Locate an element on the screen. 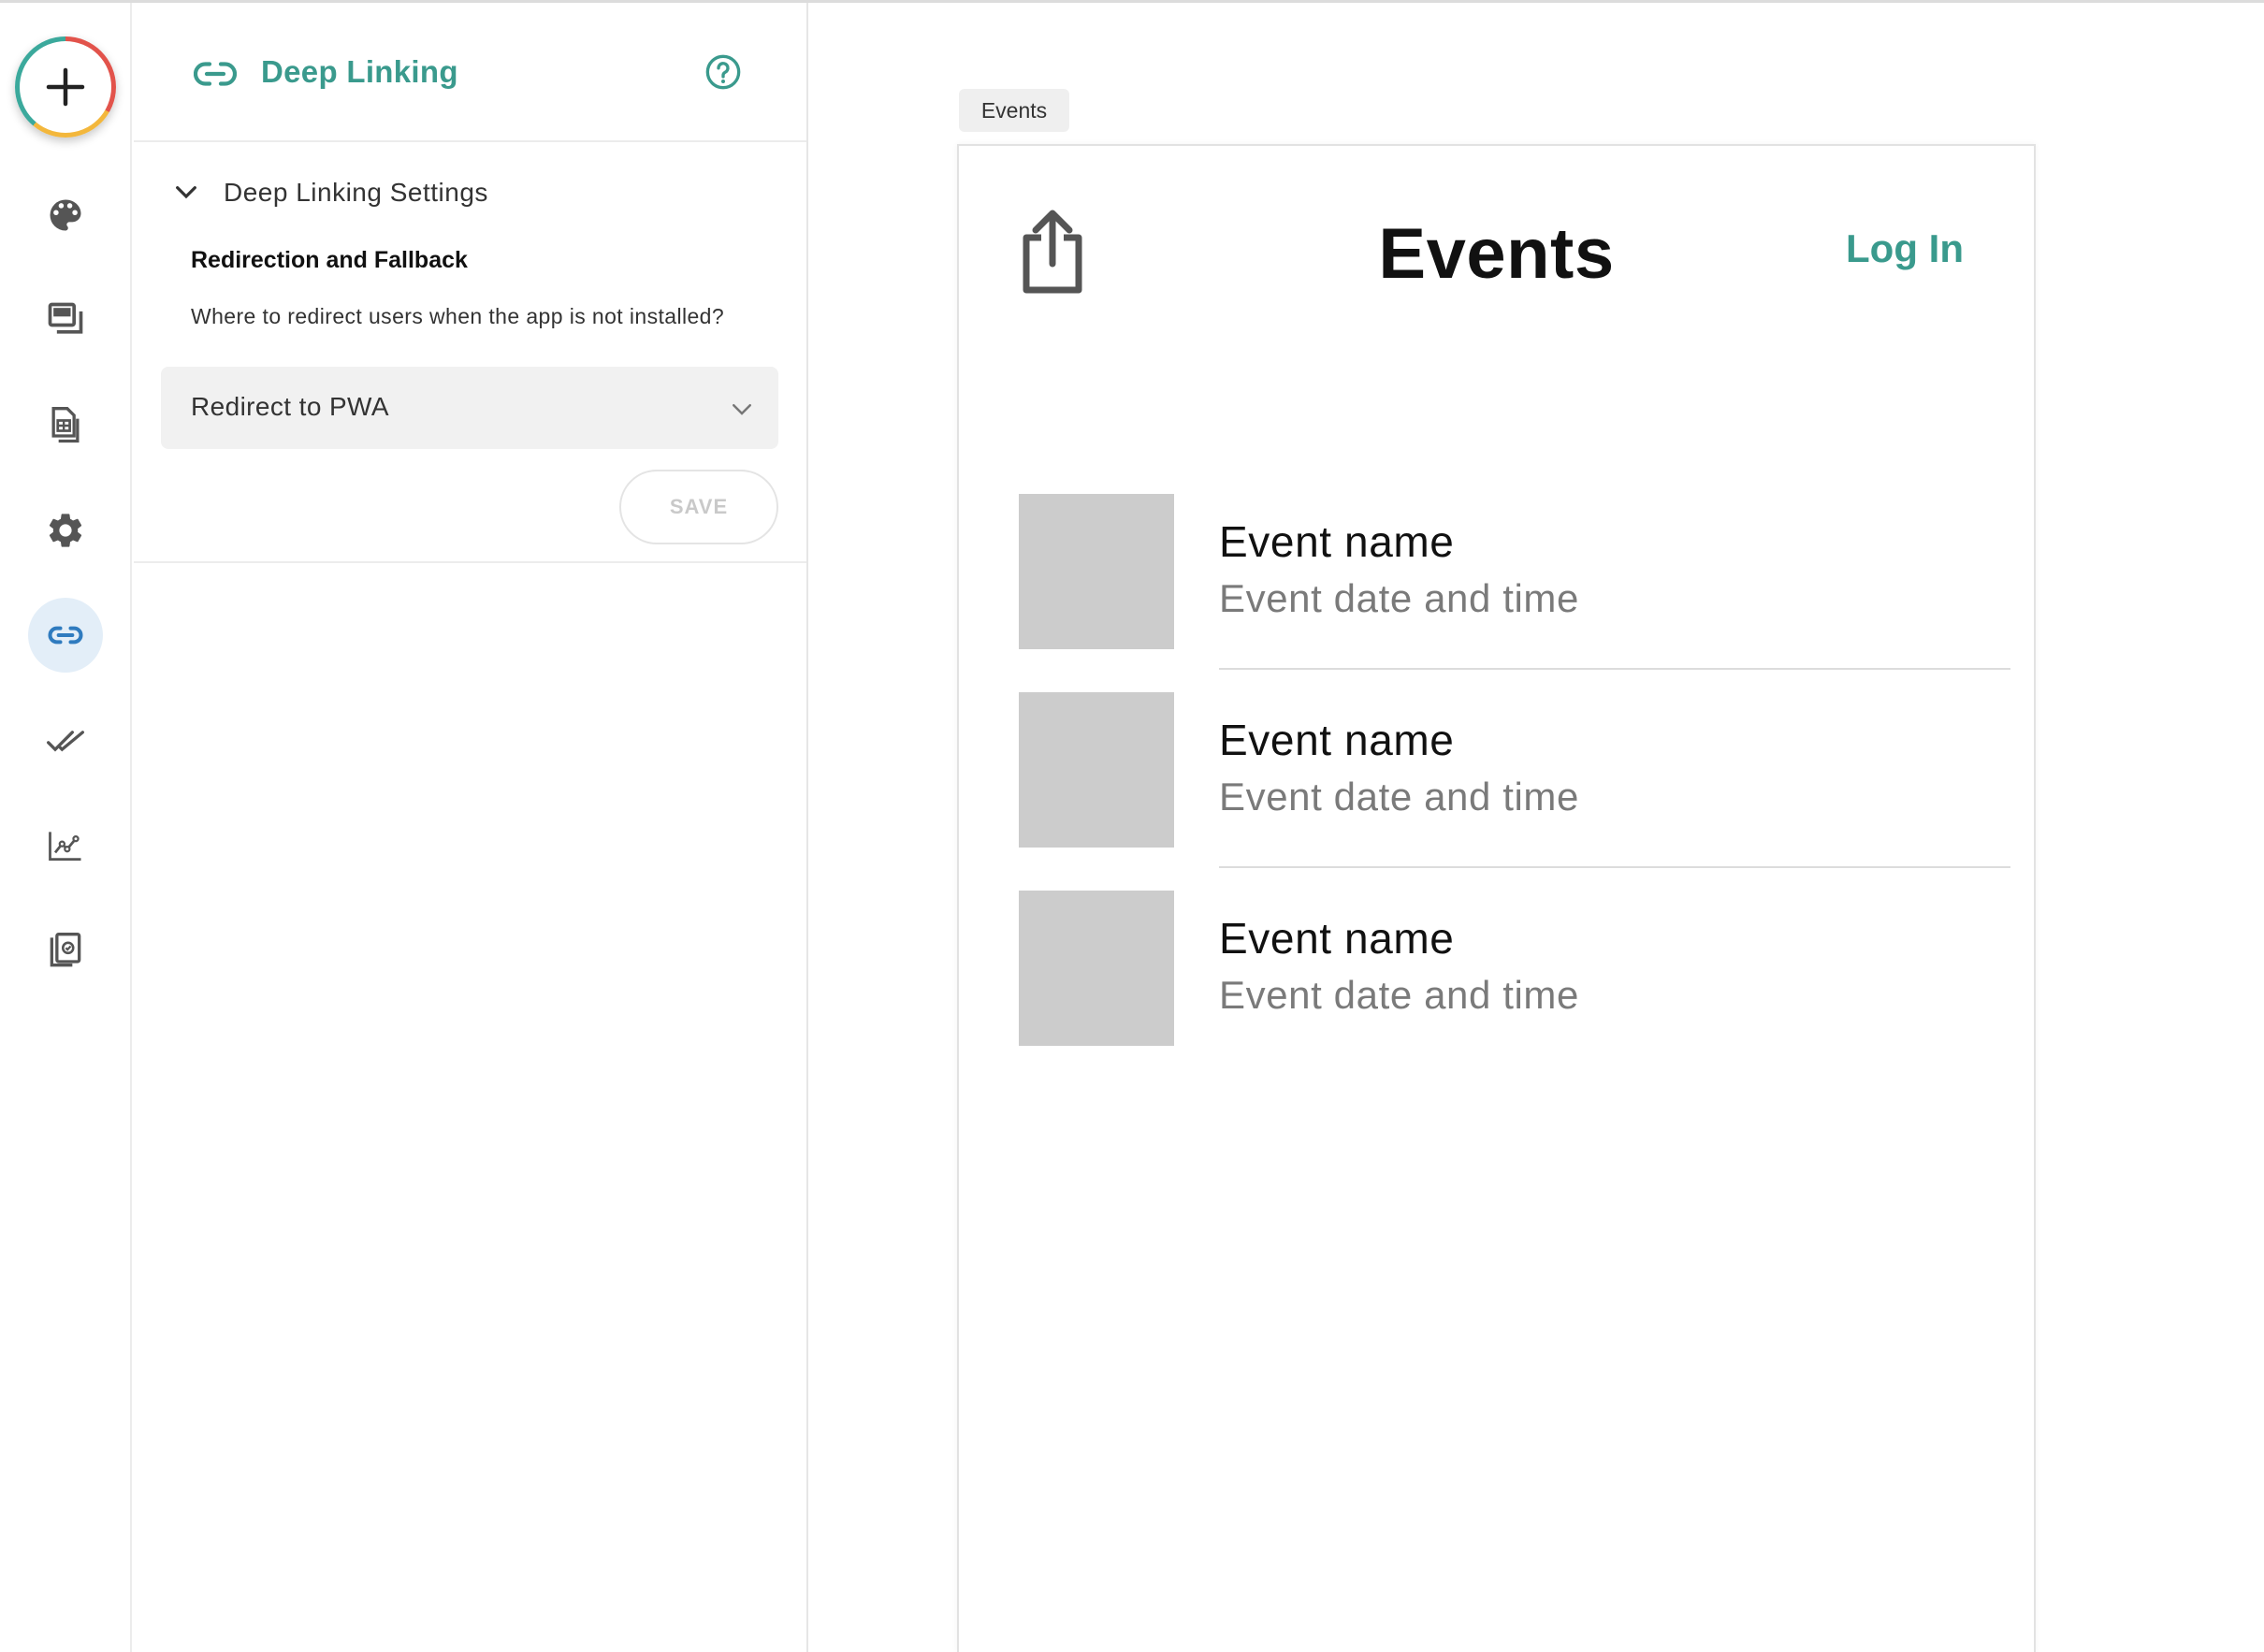 The width and height of the screenshot is (2264, 1652). double-check-icon is located at coordinates (65, 741).